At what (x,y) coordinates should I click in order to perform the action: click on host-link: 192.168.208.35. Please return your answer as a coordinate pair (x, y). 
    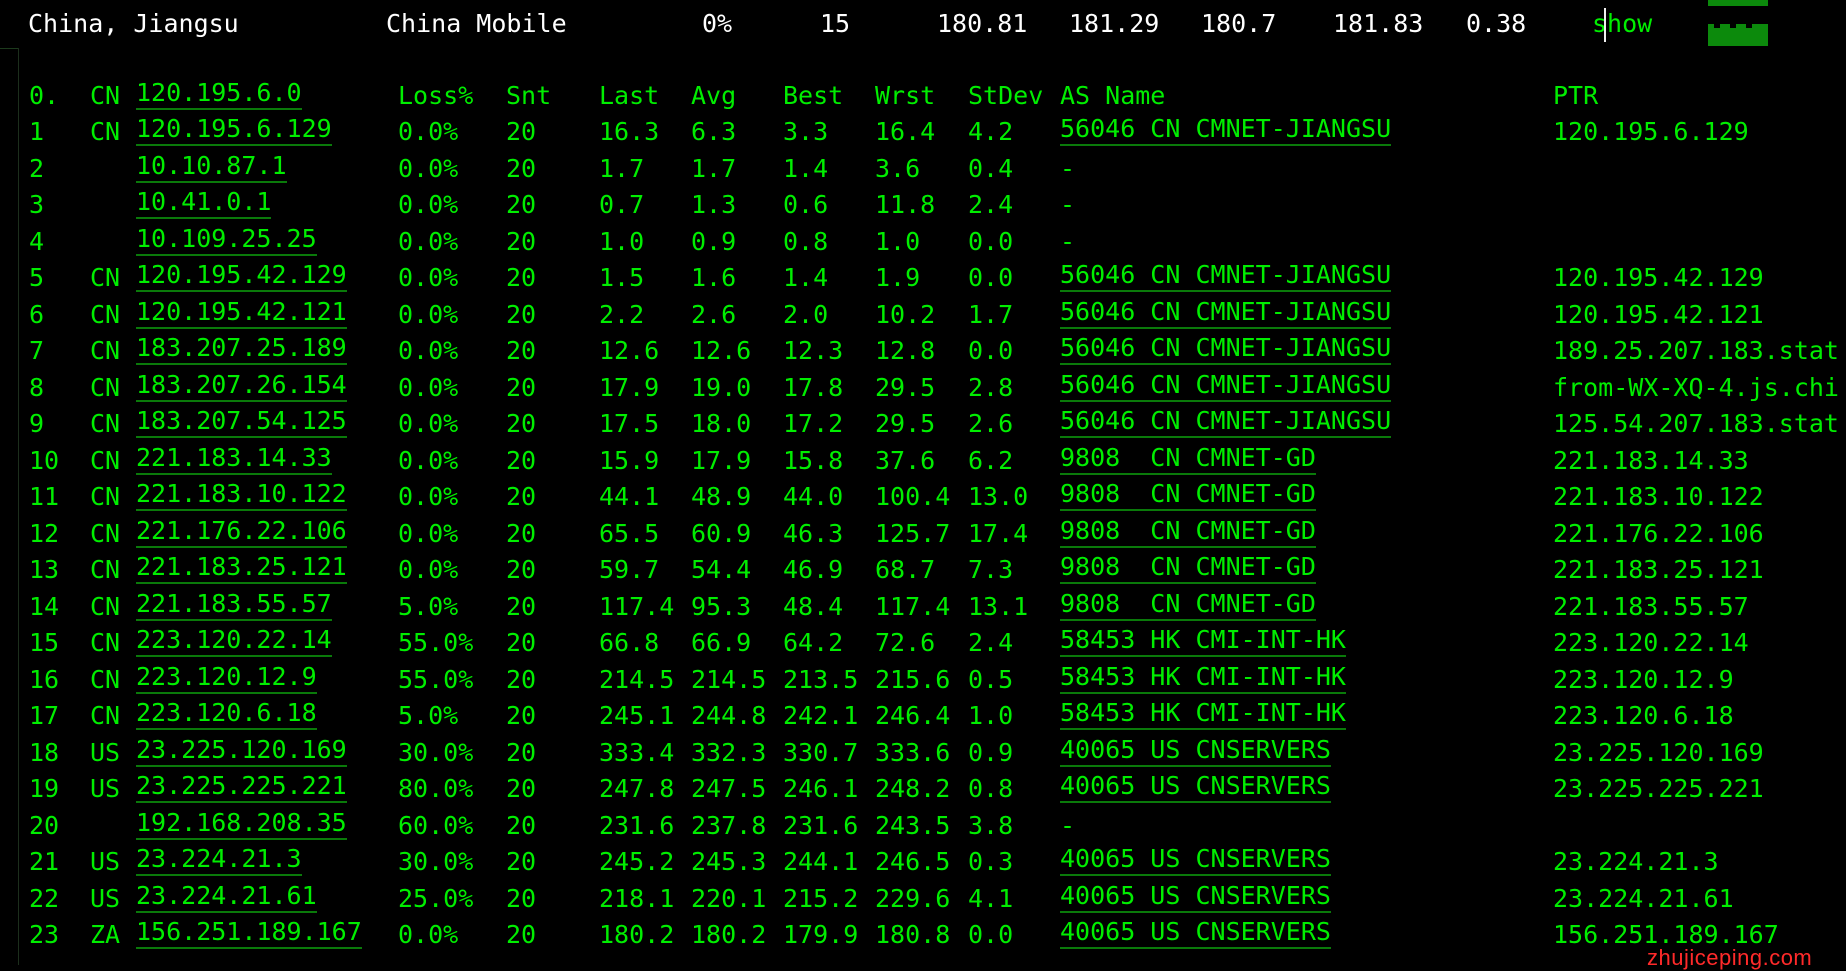
    Looking at the image, I should click on (241, 824).